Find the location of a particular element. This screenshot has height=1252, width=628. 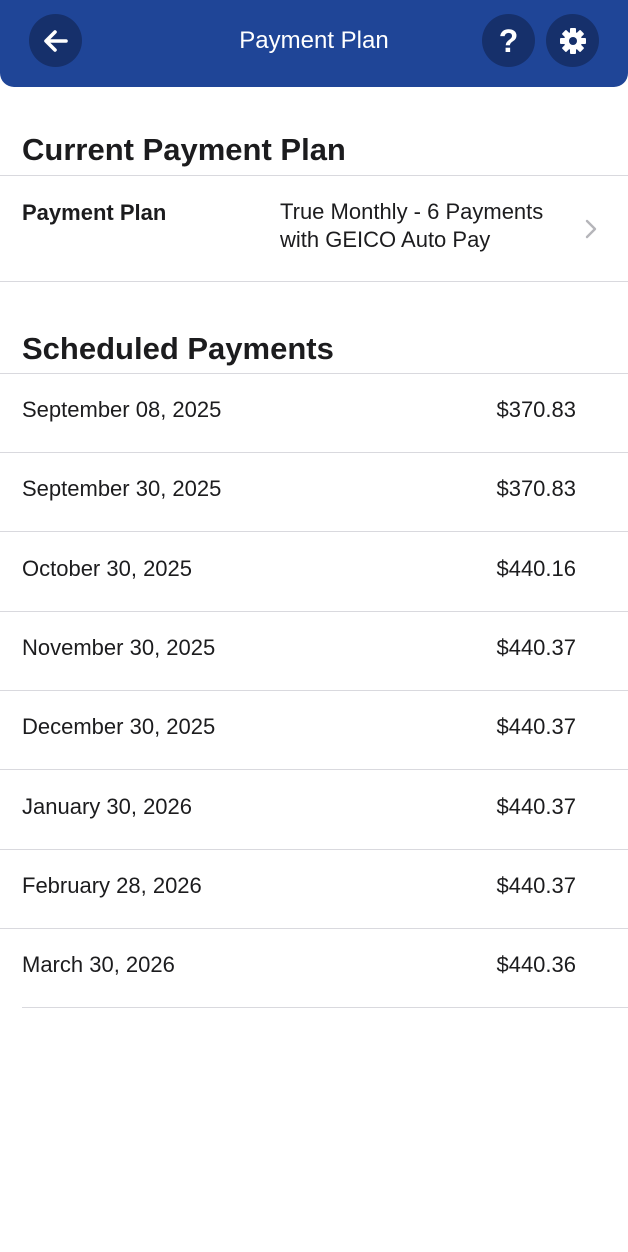

payment-date: September 30, 2025 is located at coordinates (122, 488).